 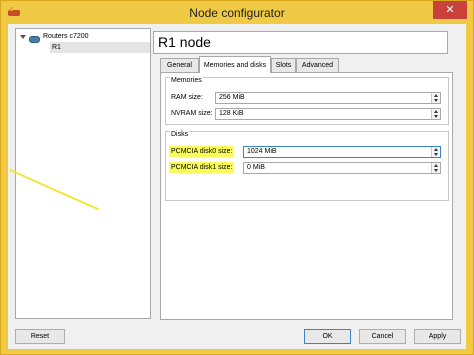 What do you see at coordinates (300, 42) in the screenshot?
I see `node-header: R1 node` at bounding box center [300, 42].